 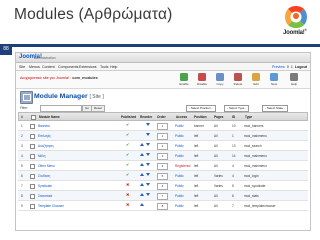 What do you see at coordinates (201, 108) in the screenshot?
I see `select-position: - Select Position -` at bounding box center [201, 108].